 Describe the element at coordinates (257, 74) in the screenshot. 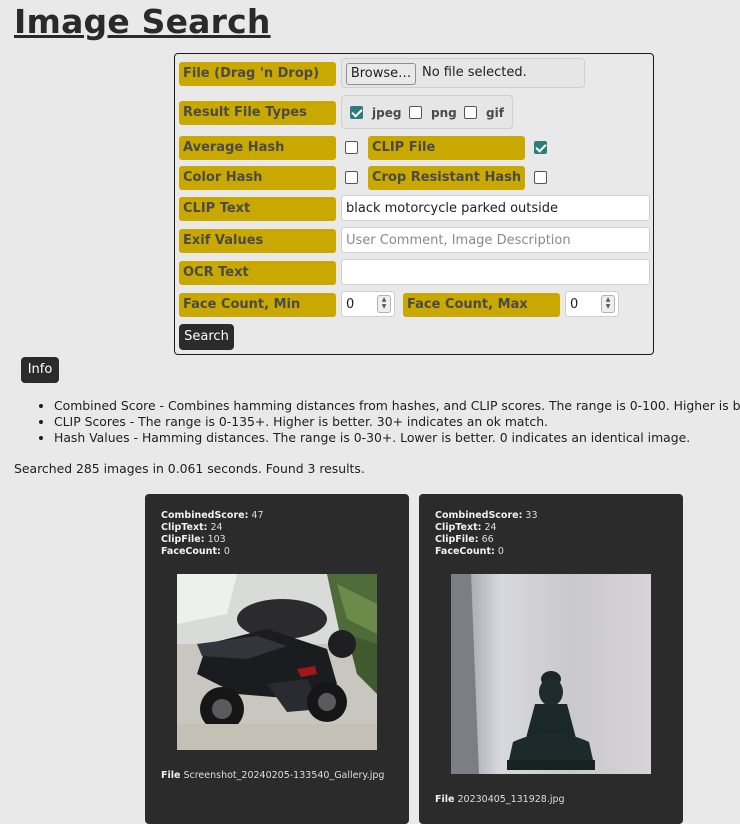

I see `file-label: File (Drag 'n Drop)` at that location.